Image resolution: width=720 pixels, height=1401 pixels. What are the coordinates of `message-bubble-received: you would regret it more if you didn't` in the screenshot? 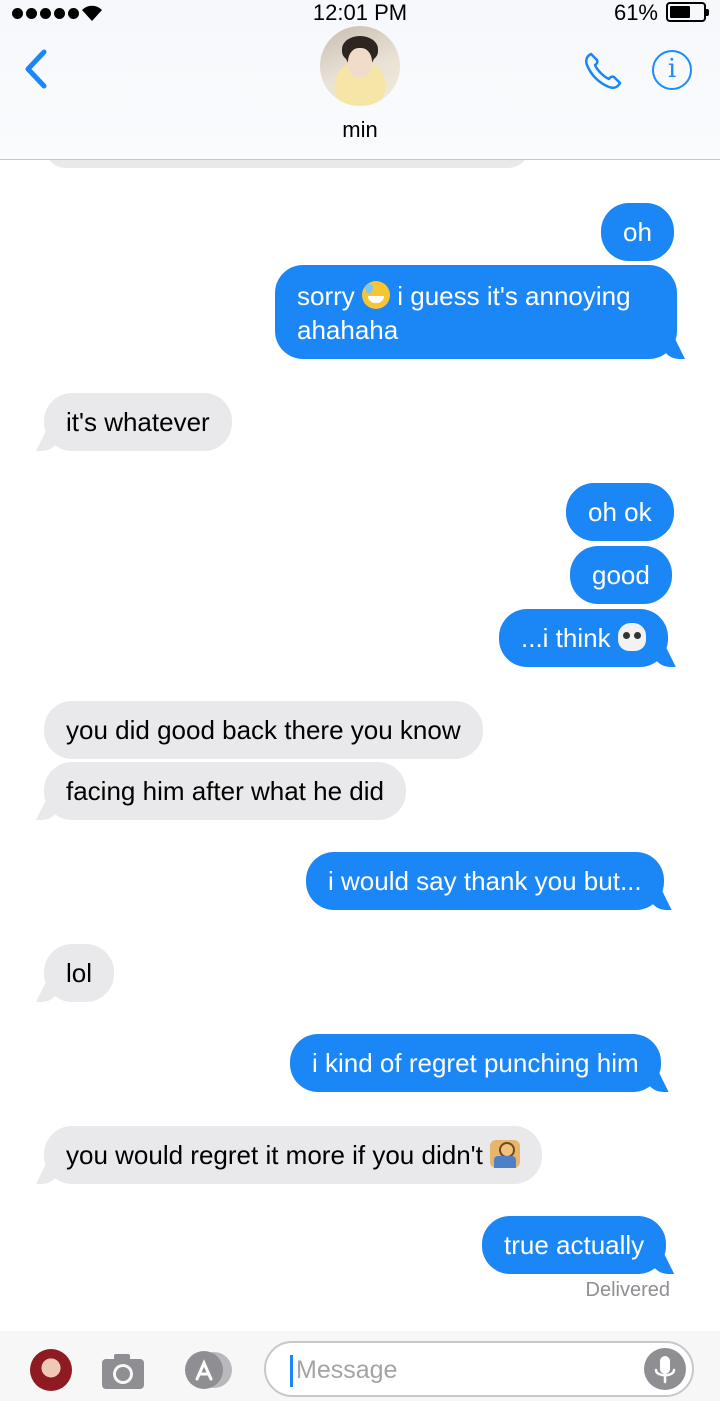 It's located at (293, 1155).